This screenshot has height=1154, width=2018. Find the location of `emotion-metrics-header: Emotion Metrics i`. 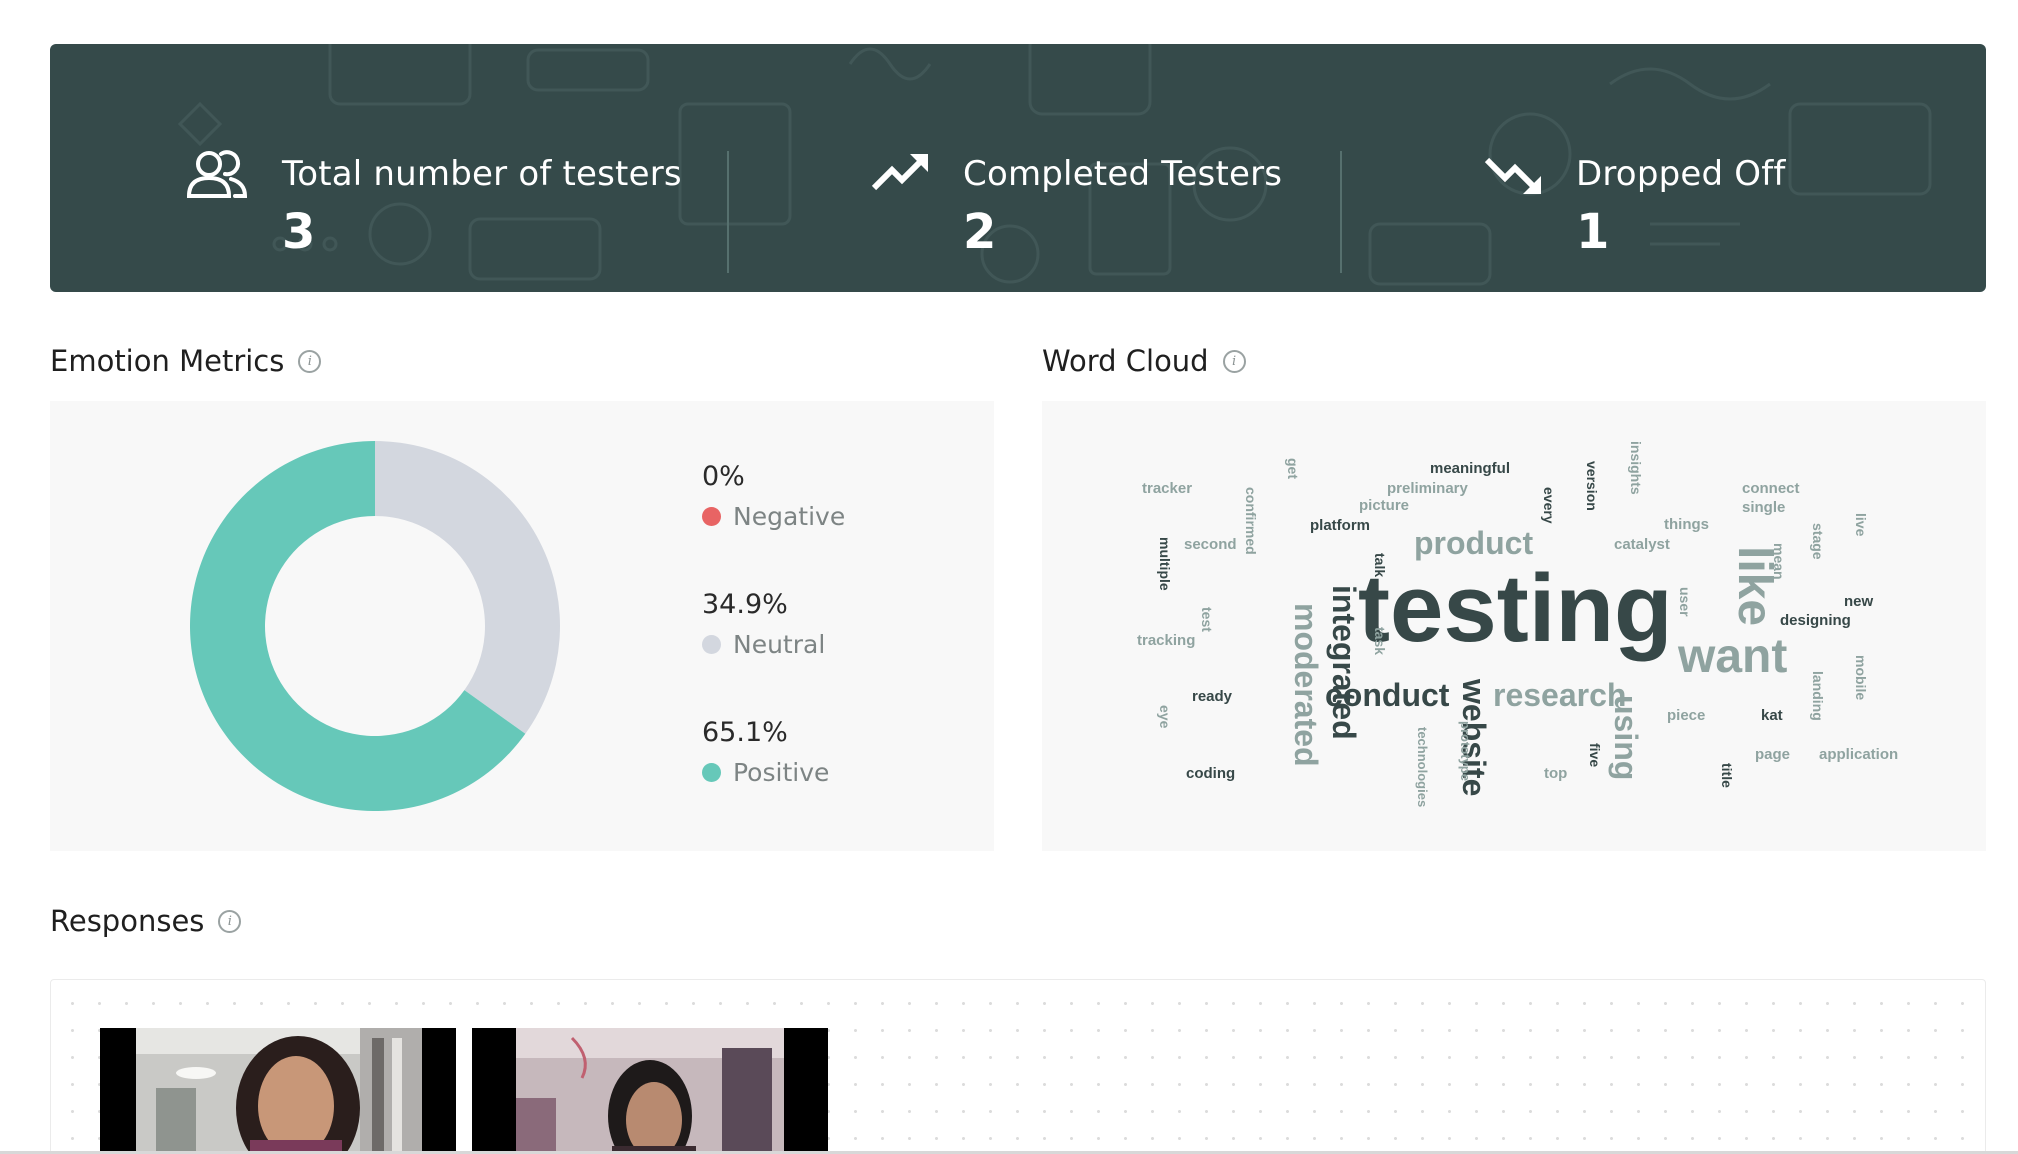

emotion-metrics-header: Emotion Metrics i is located at coordinates (186, 361).